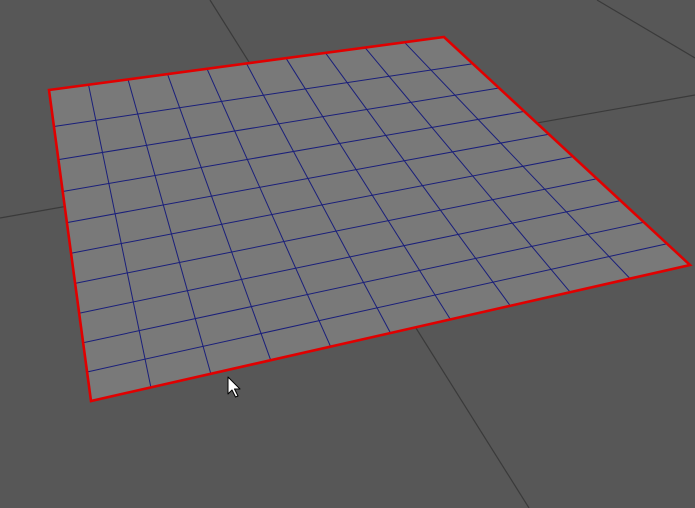  What do you see at coordinates (645, 29) in the screenshot?
I see `ground-grid-line` at bounding box center [645, 29].